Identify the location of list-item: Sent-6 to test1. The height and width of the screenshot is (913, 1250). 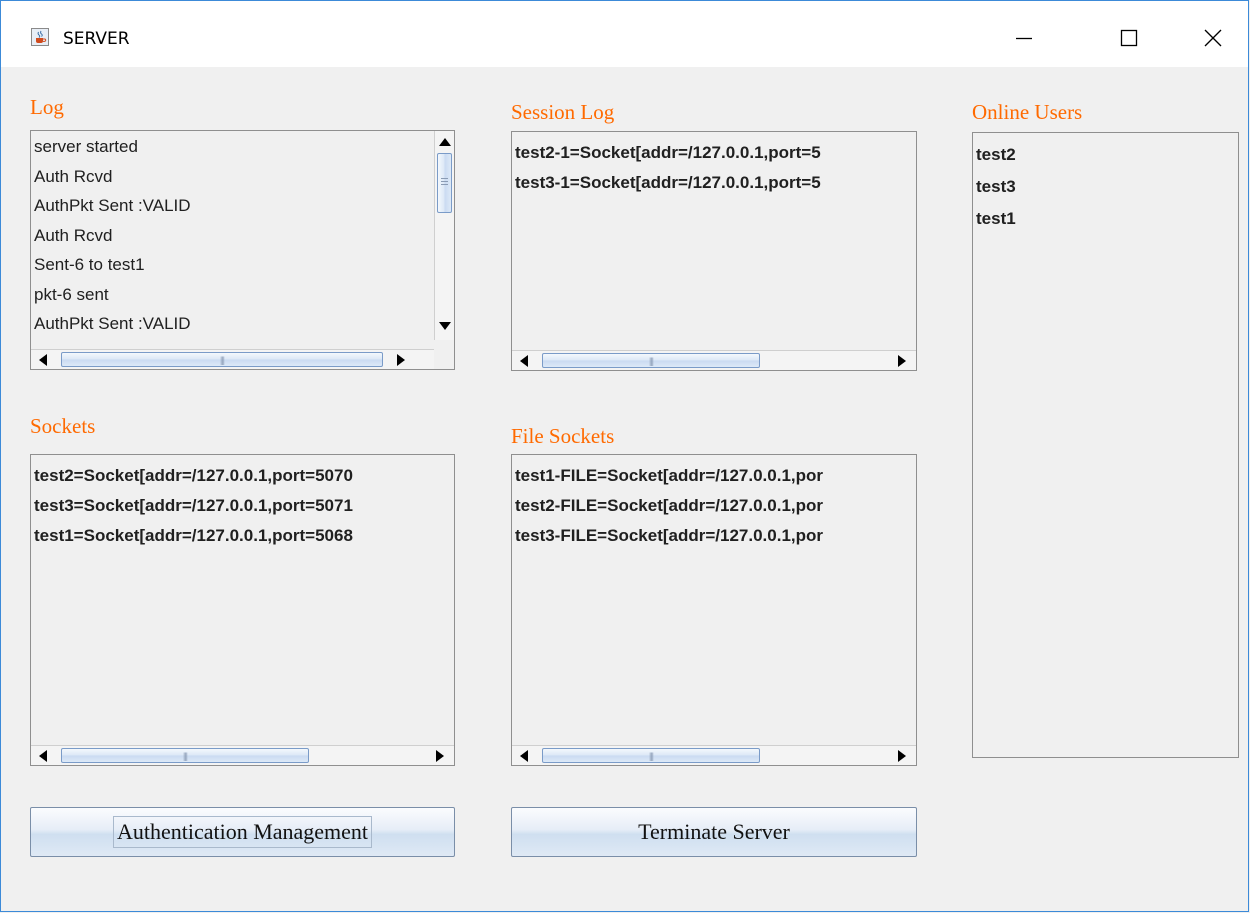
(111, 265).